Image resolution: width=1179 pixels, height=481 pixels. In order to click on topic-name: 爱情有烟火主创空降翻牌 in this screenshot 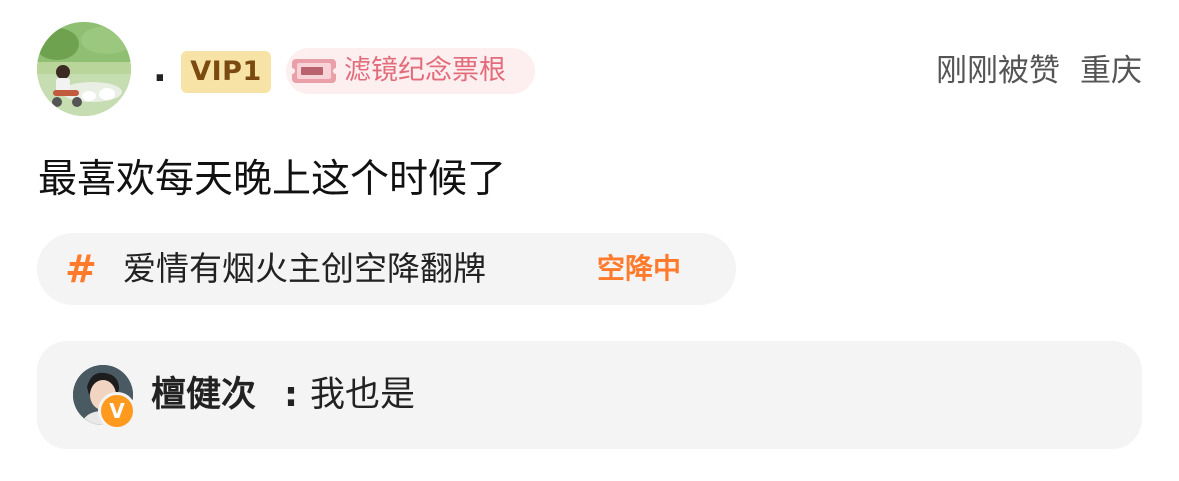, I will do `click(304, 268)`.